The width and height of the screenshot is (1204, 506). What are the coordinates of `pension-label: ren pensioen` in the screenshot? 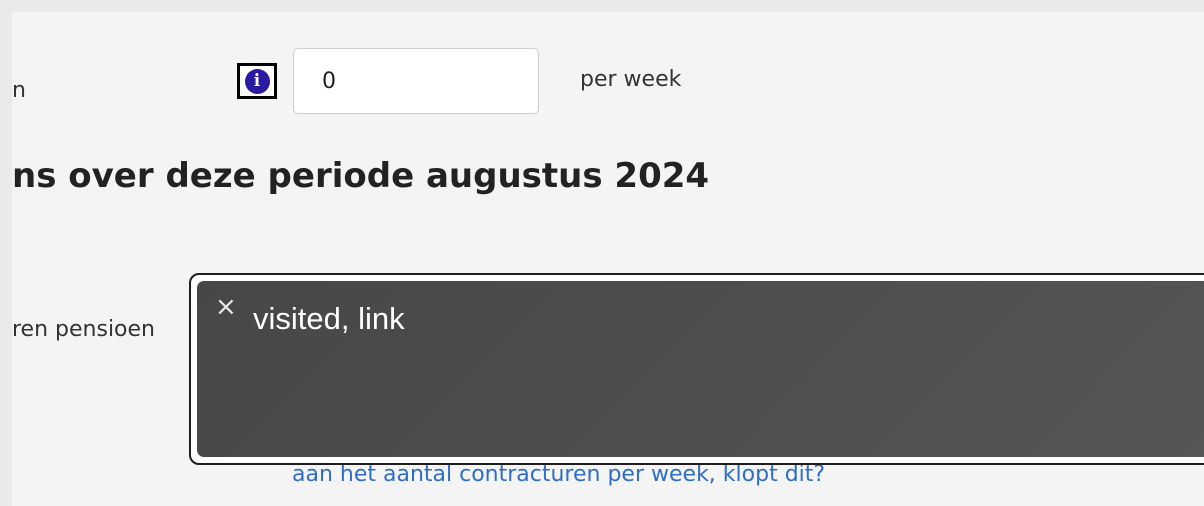 It's located at (83, 329).